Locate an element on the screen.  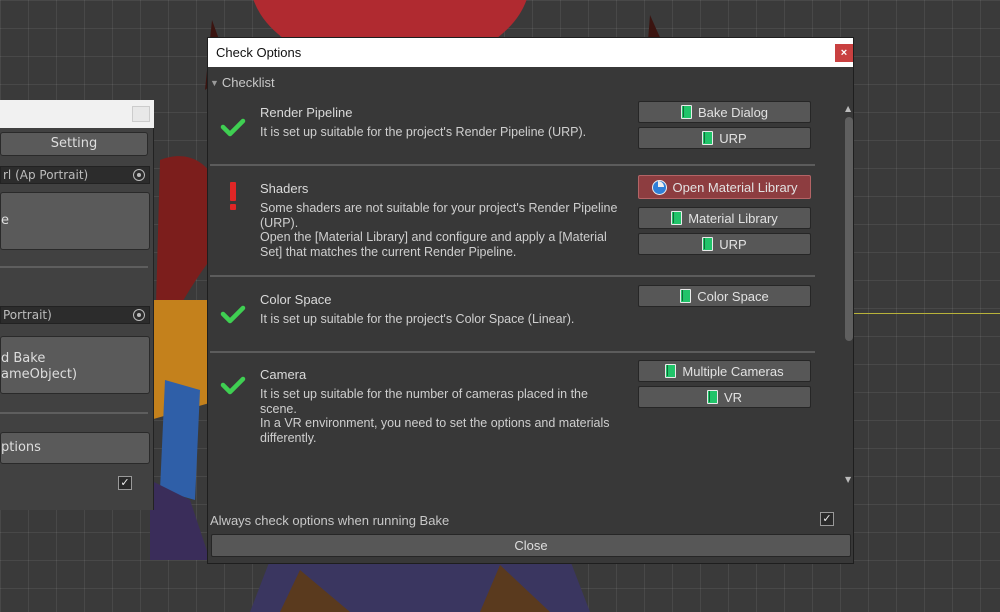
always-check-label: Always check options when running Bake is located at coordinates (330, 520).